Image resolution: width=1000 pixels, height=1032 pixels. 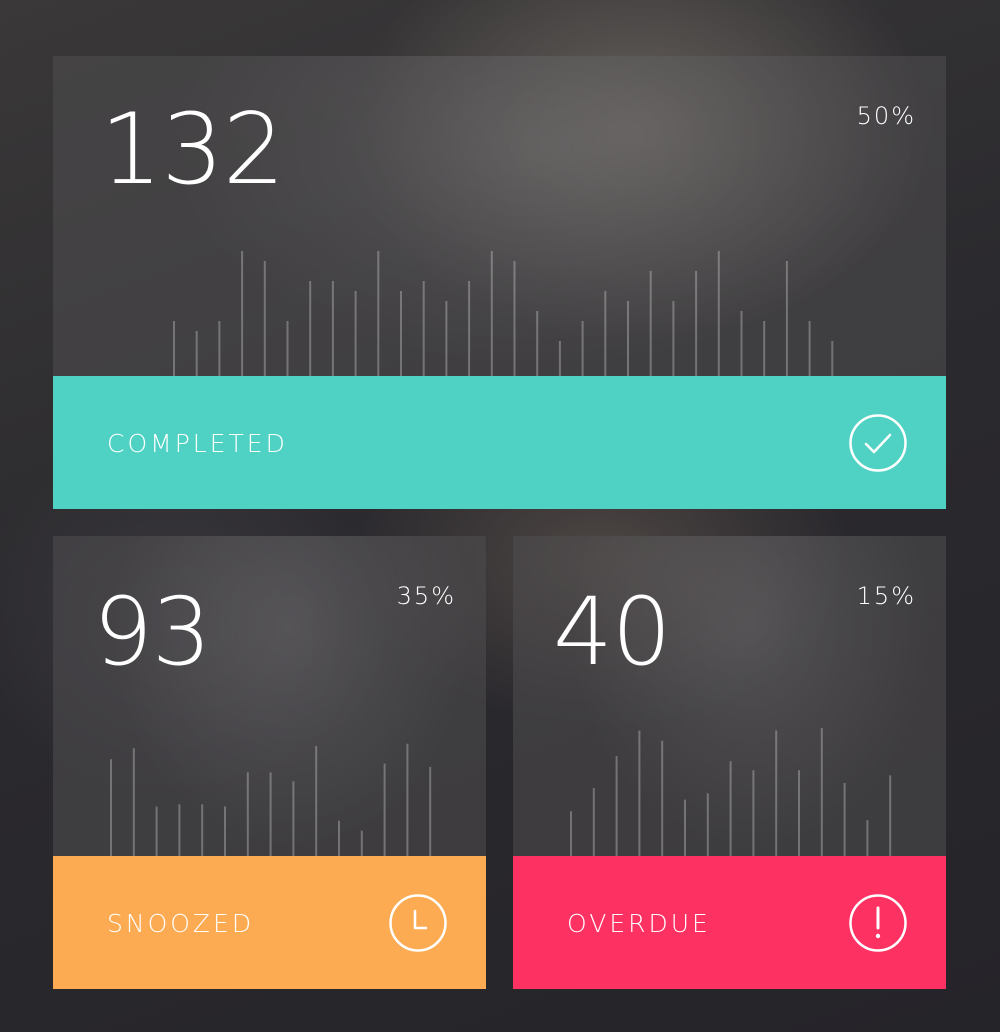 I want to click on exclamation-circle-icon, so click(x=878, y=923).